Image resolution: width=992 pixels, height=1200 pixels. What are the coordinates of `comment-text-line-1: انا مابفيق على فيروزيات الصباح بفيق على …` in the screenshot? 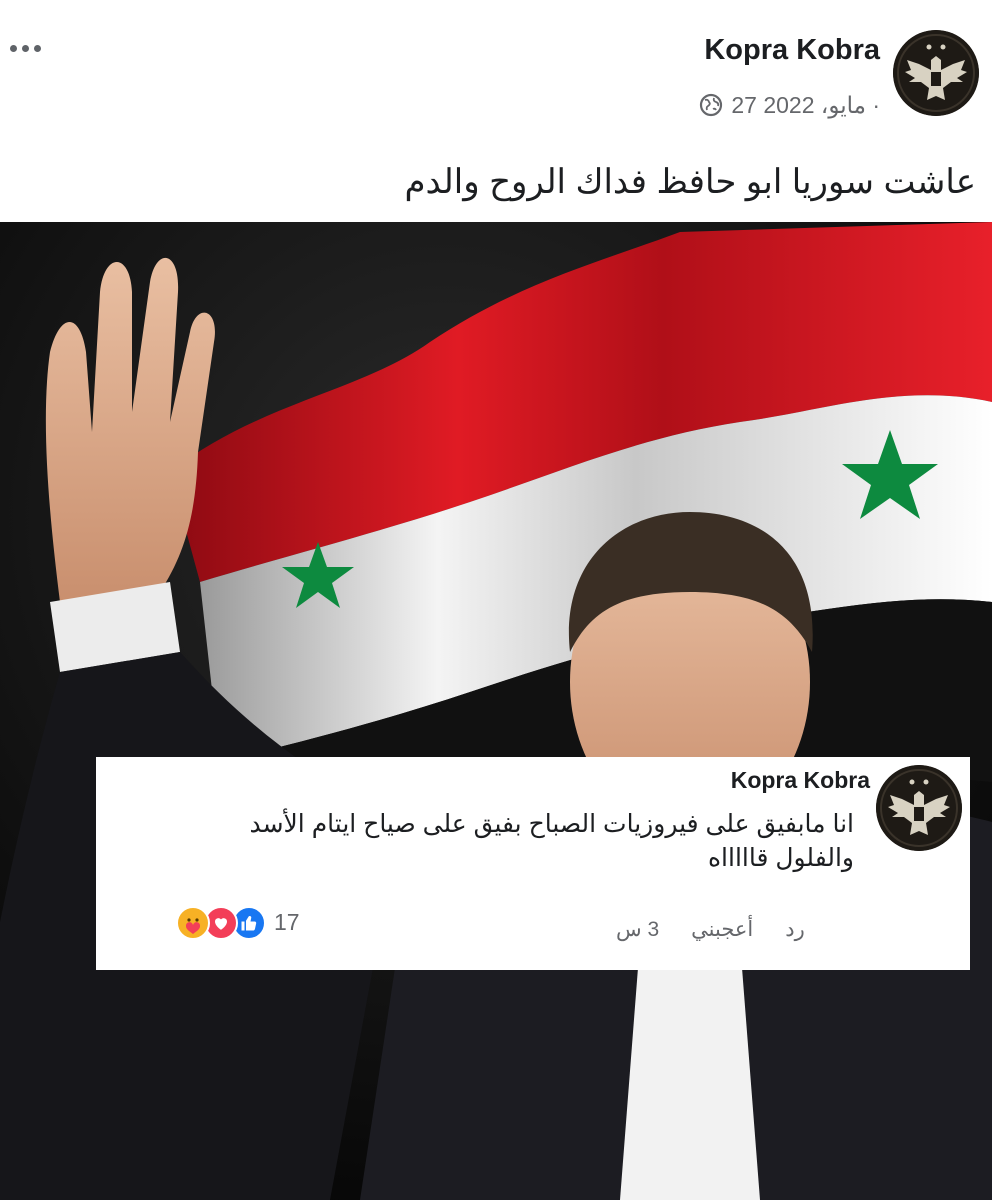 It's located at (551, 824).